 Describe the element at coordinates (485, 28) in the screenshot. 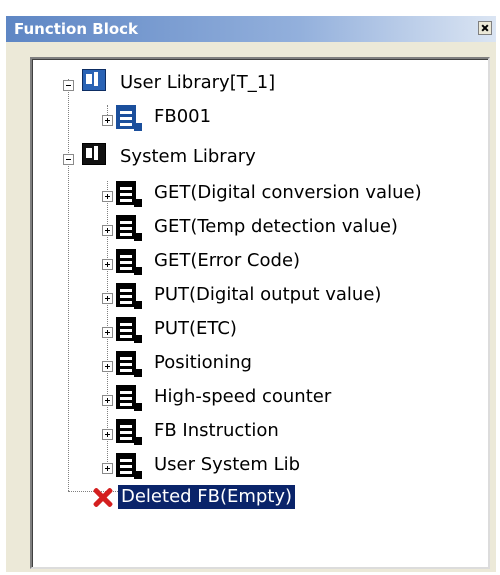

I see `close-icon` at that location.